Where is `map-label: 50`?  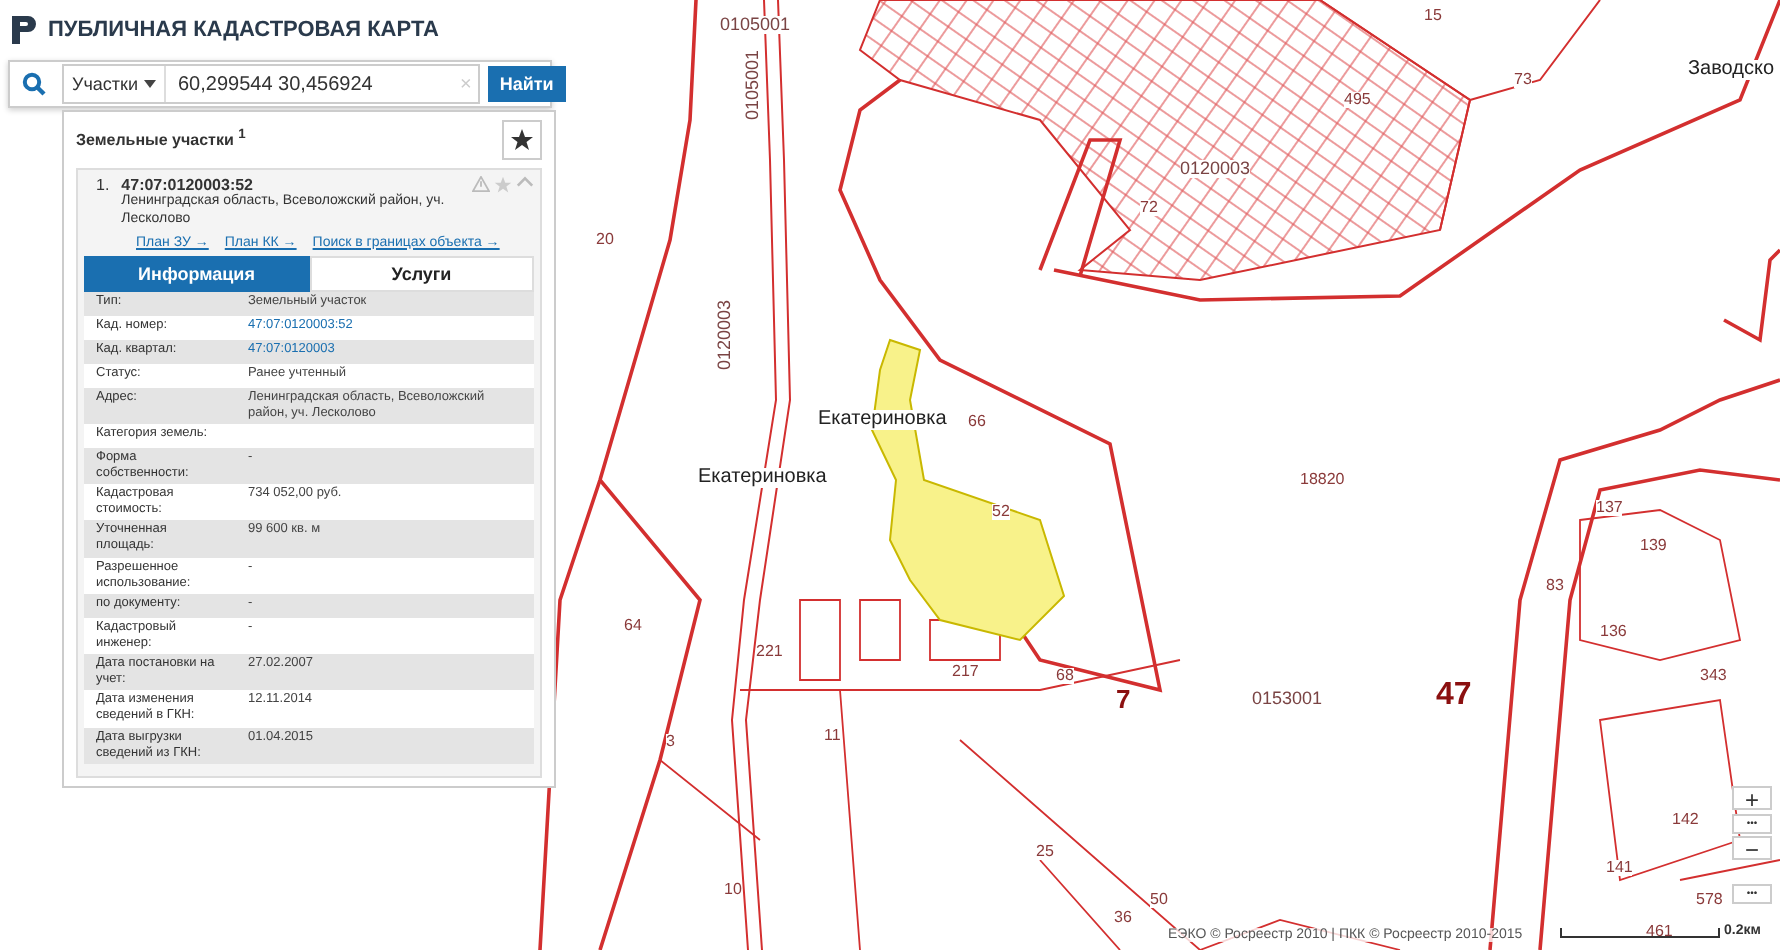
map-label: 50 is located at coordinates (1159, 900).